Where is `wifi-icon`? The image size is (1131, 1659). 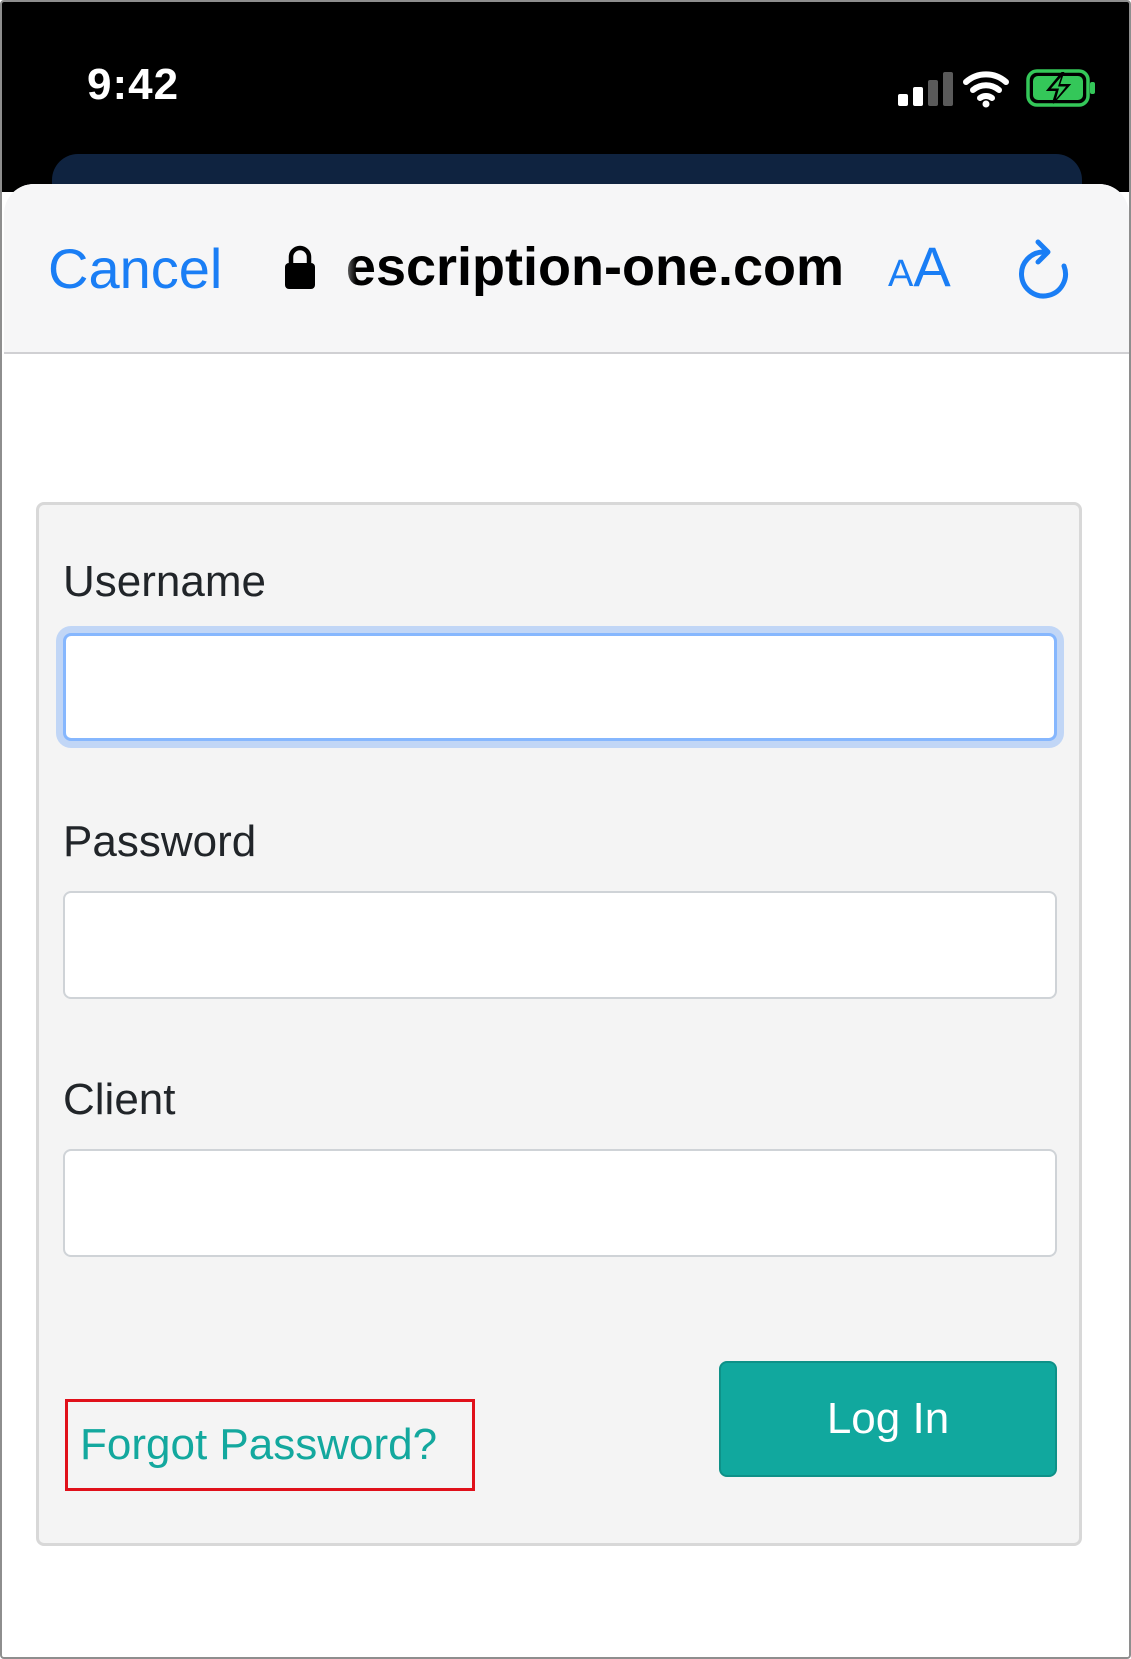 wifi-icon is located at coordinates (986, 89).